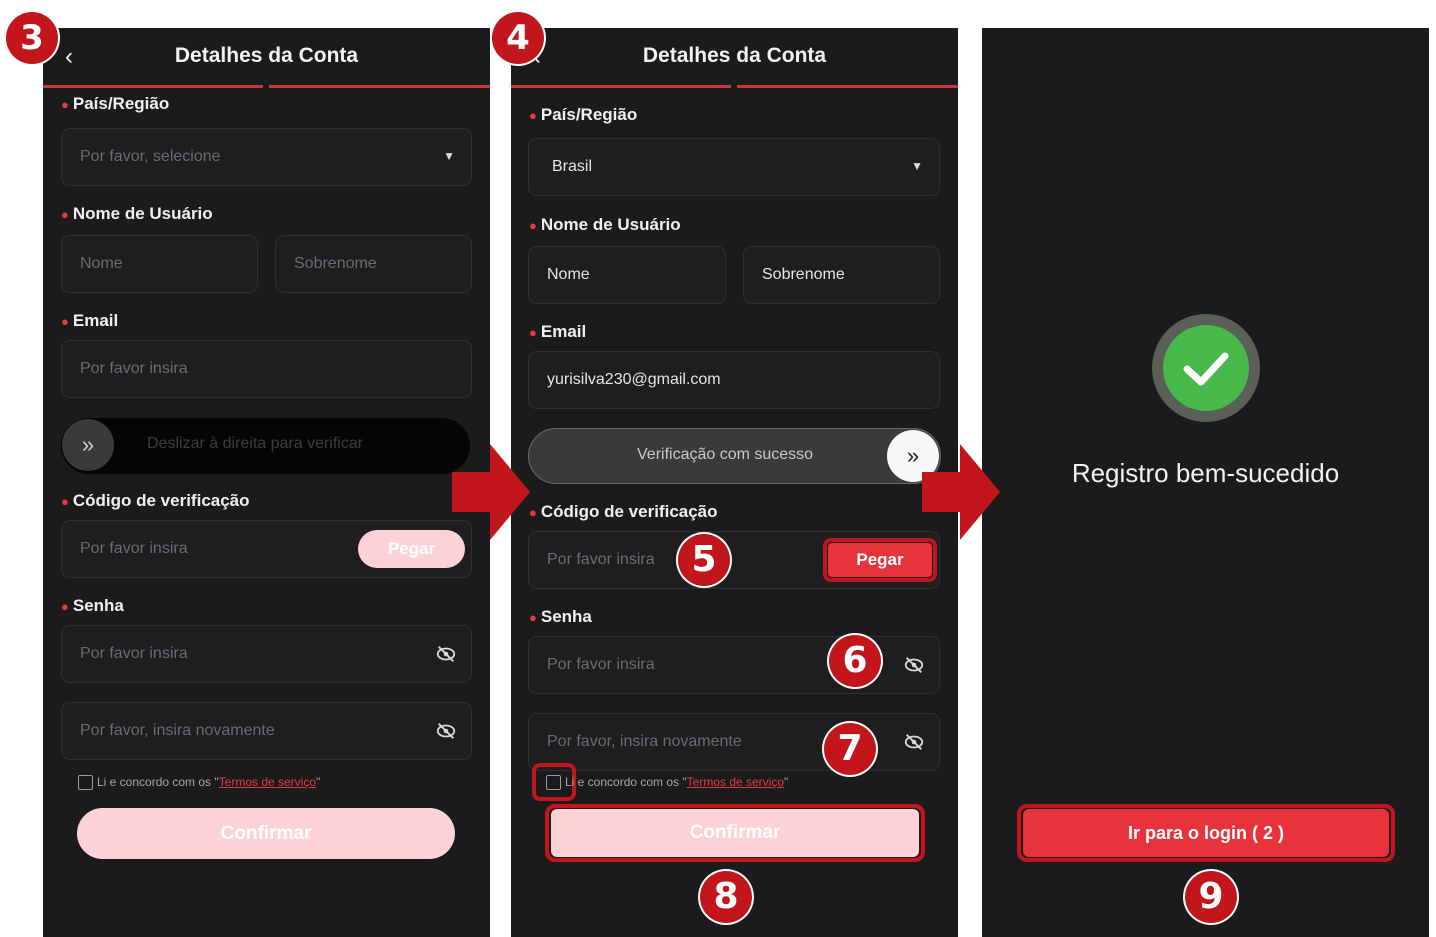  Describe the element at coordinates (734, 380) in the screenshot. I see `email-input: yurisilva230@gmail.com` at that location.